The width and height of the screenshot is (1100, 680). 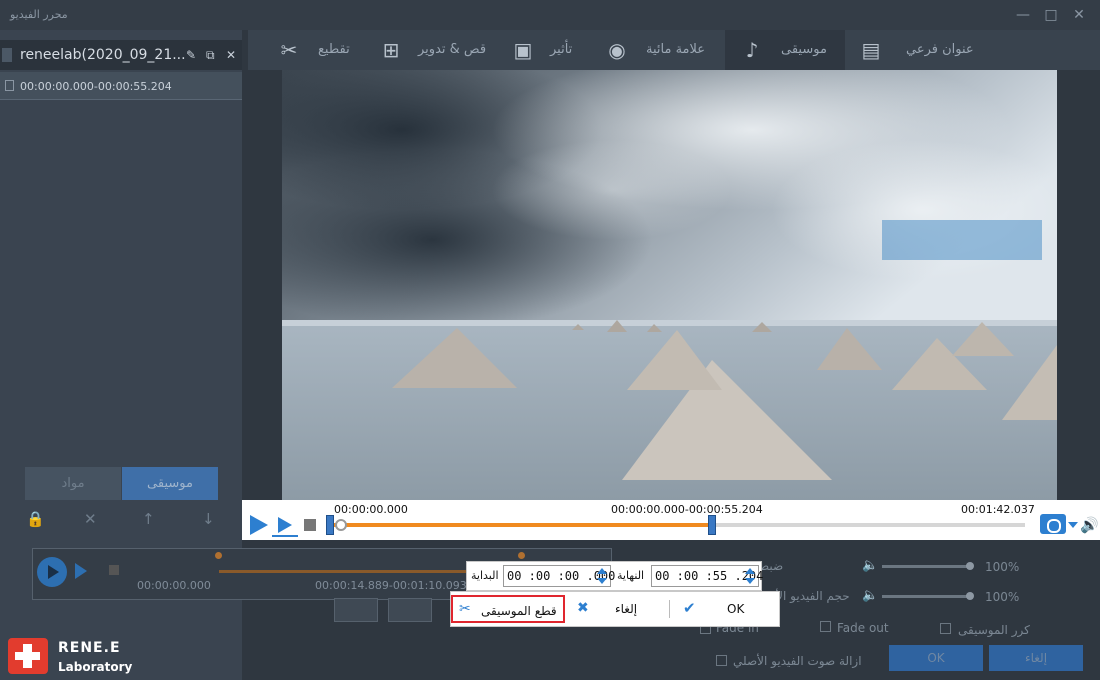 What do you see at coordinates (1053, 524) in the screenshot?
I see `snapshot-camera-icon` at bounding box center [1053, 524].